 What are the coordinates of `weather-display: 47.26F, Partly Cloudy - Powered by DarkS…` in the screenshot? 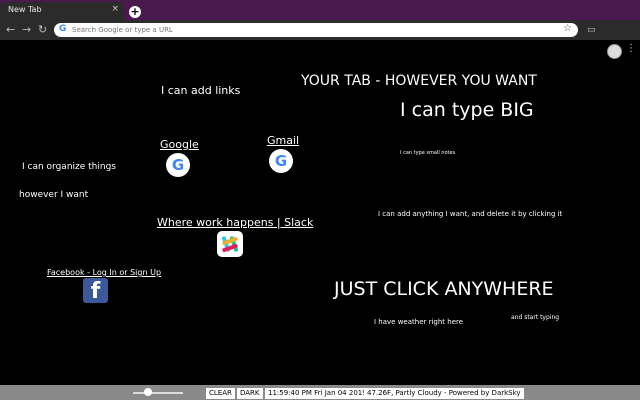 It's located at (444, 393).